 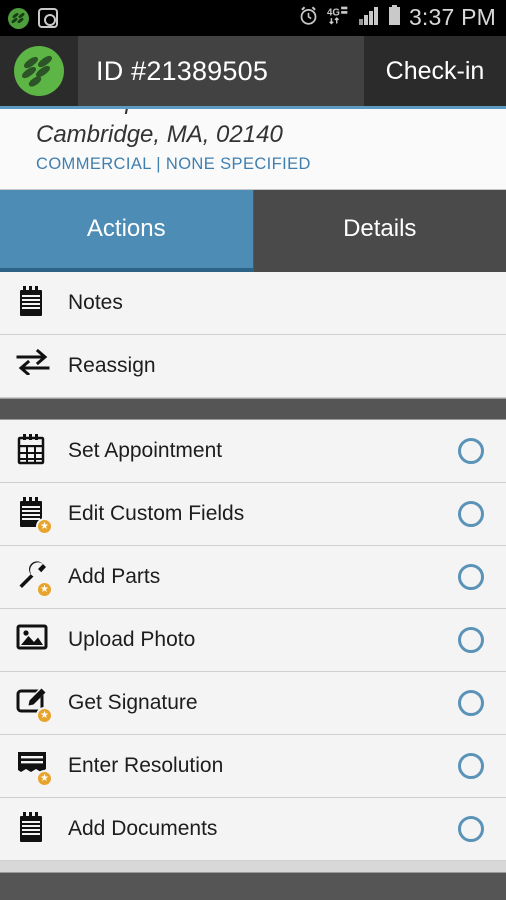 I want to click on status-bar: 4G 3:37 PM, so click(x=253, y=18).